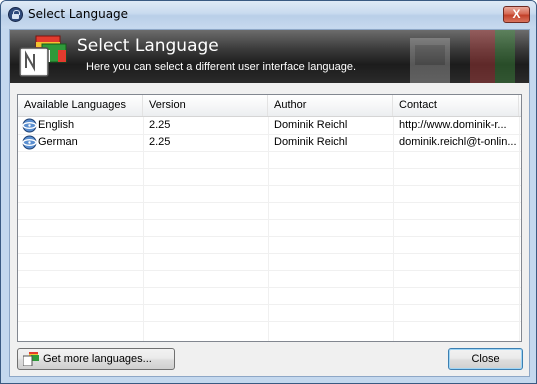 The image size is (537, 384). Describe the element at coordinates (43, 56) in the screenshot. I see `language-flags-icon` at that location.